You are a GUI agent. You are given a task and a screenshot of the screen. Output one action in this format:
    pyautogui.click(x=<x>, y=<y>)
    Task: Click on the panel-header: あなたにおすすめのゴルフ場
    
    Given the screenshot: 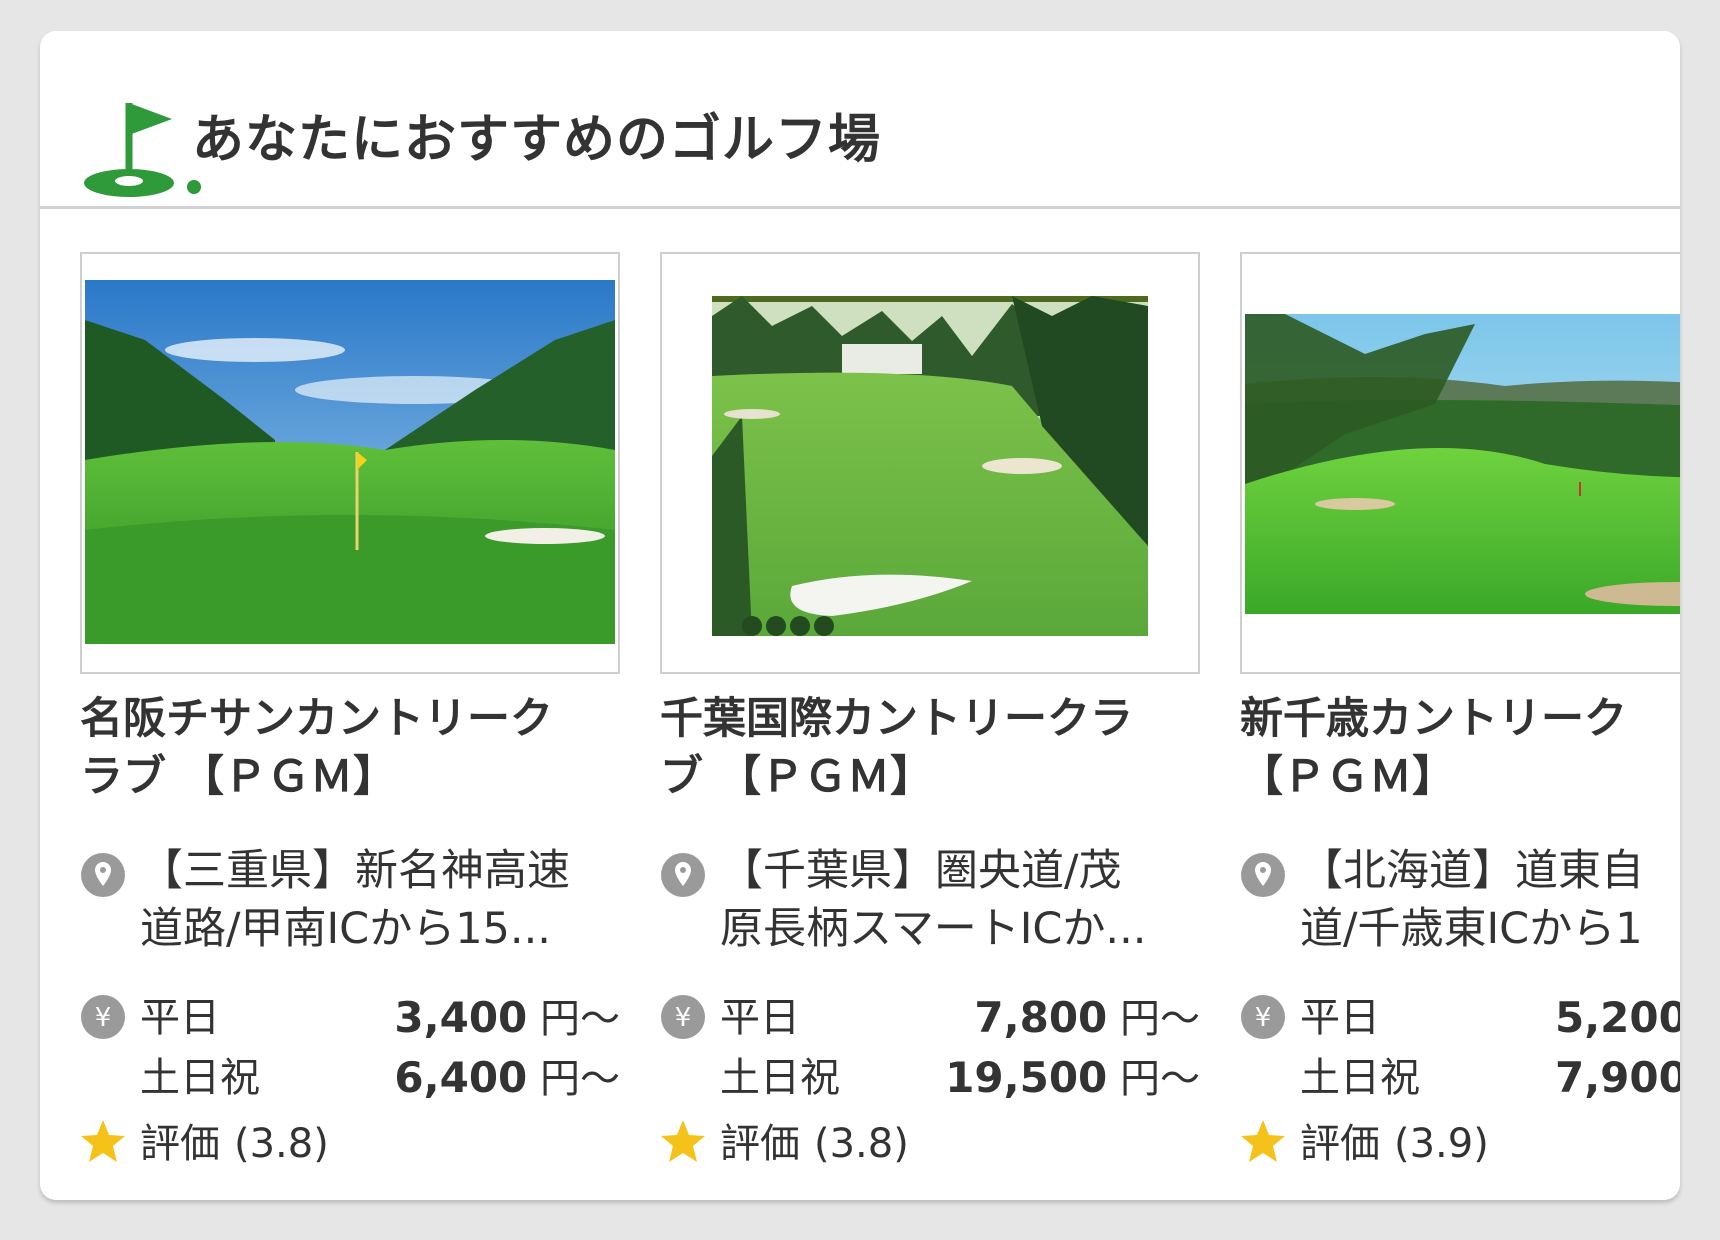 What is the action you would take?
    pyautogui.click(x=860, y=120)
    